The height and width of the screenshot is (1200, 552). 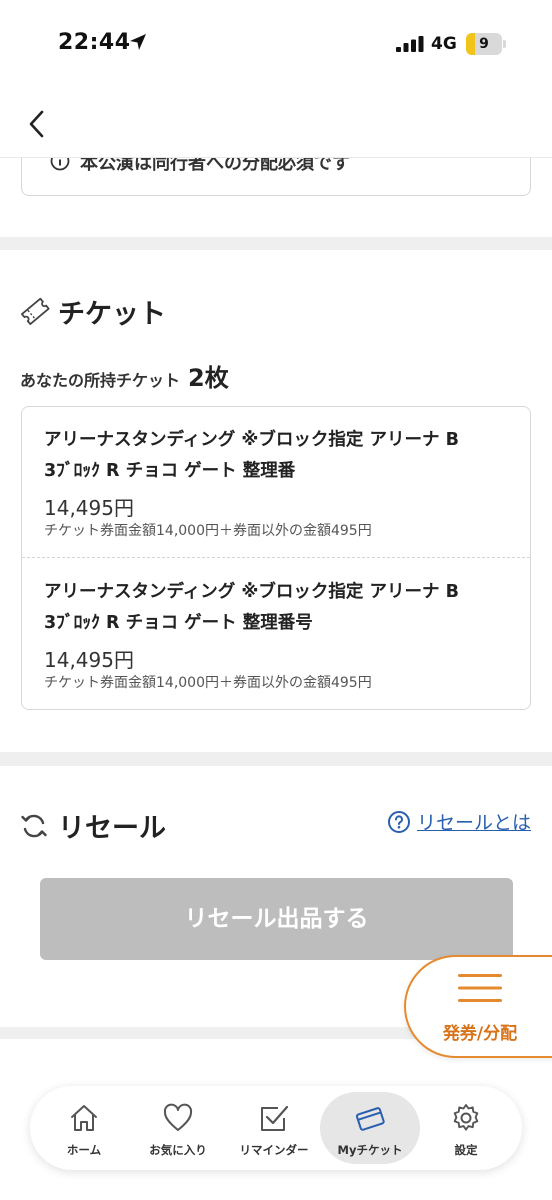 I want to click on ticket-separator, so click(x=276, y=557).